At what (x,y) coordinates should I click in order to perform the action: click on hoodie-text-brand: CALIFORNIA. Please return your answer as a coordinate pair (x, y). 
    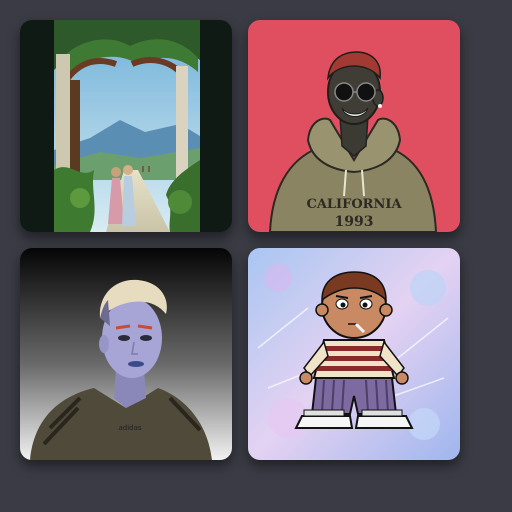
    Looking at the image, I should click on (354, 204).